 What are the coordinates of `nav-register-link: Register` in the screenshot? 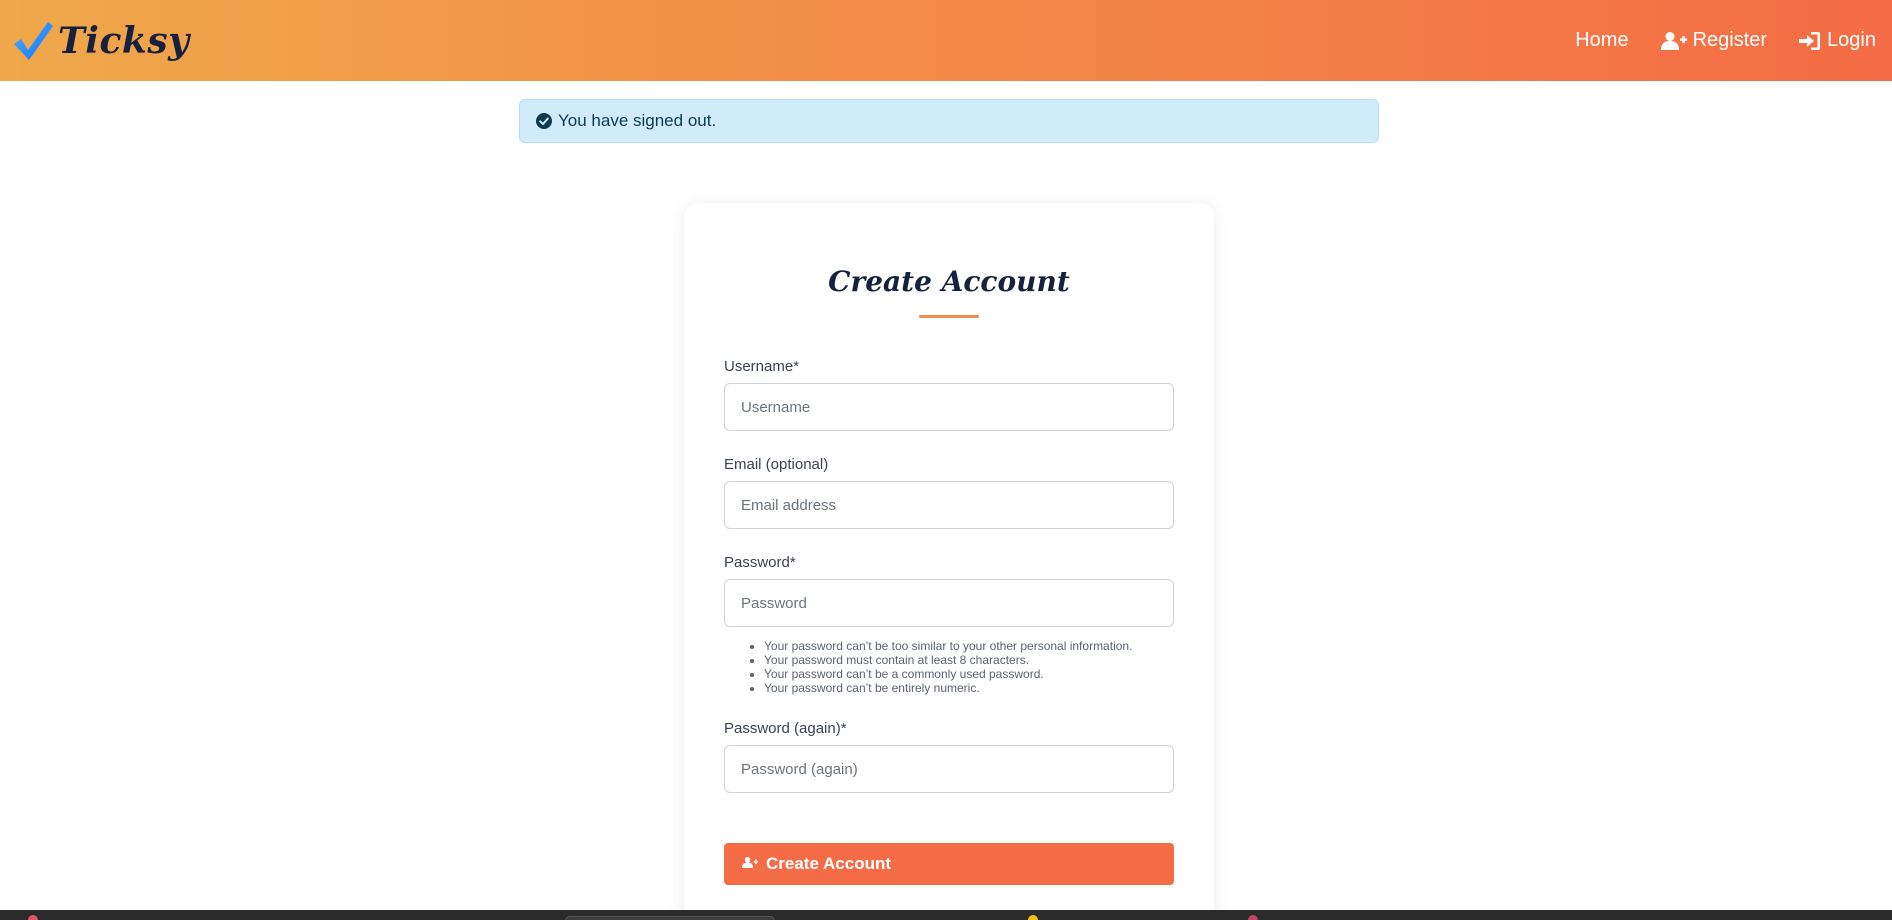 It's located at (1714, 40).